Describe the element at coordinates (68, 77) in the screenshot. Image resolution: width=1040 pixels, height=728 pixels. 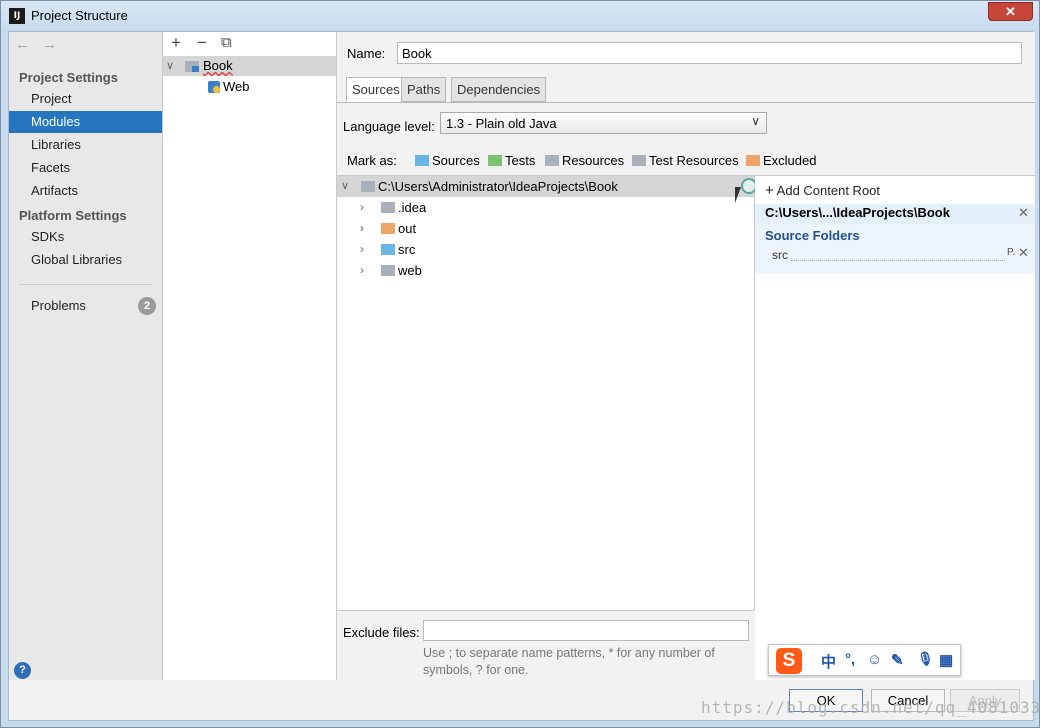
I see `project-settings-heading: Project Settings` at that location.